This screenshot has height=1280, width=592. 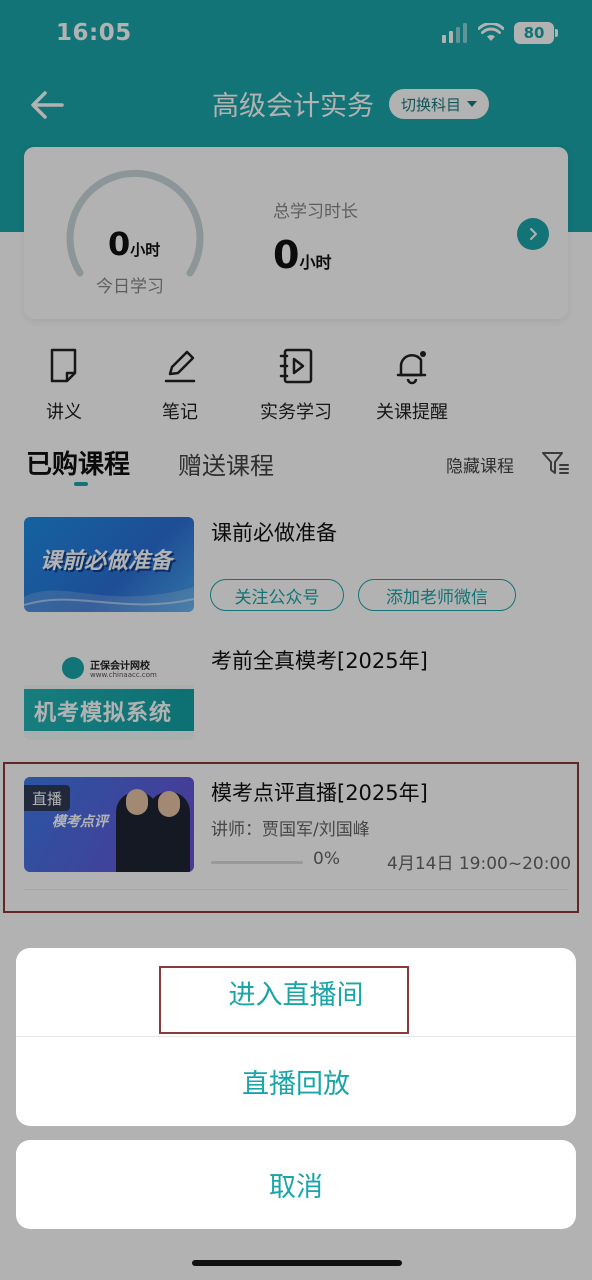 I want to click on highlight-enter-live, so click(x=284, y=1000).